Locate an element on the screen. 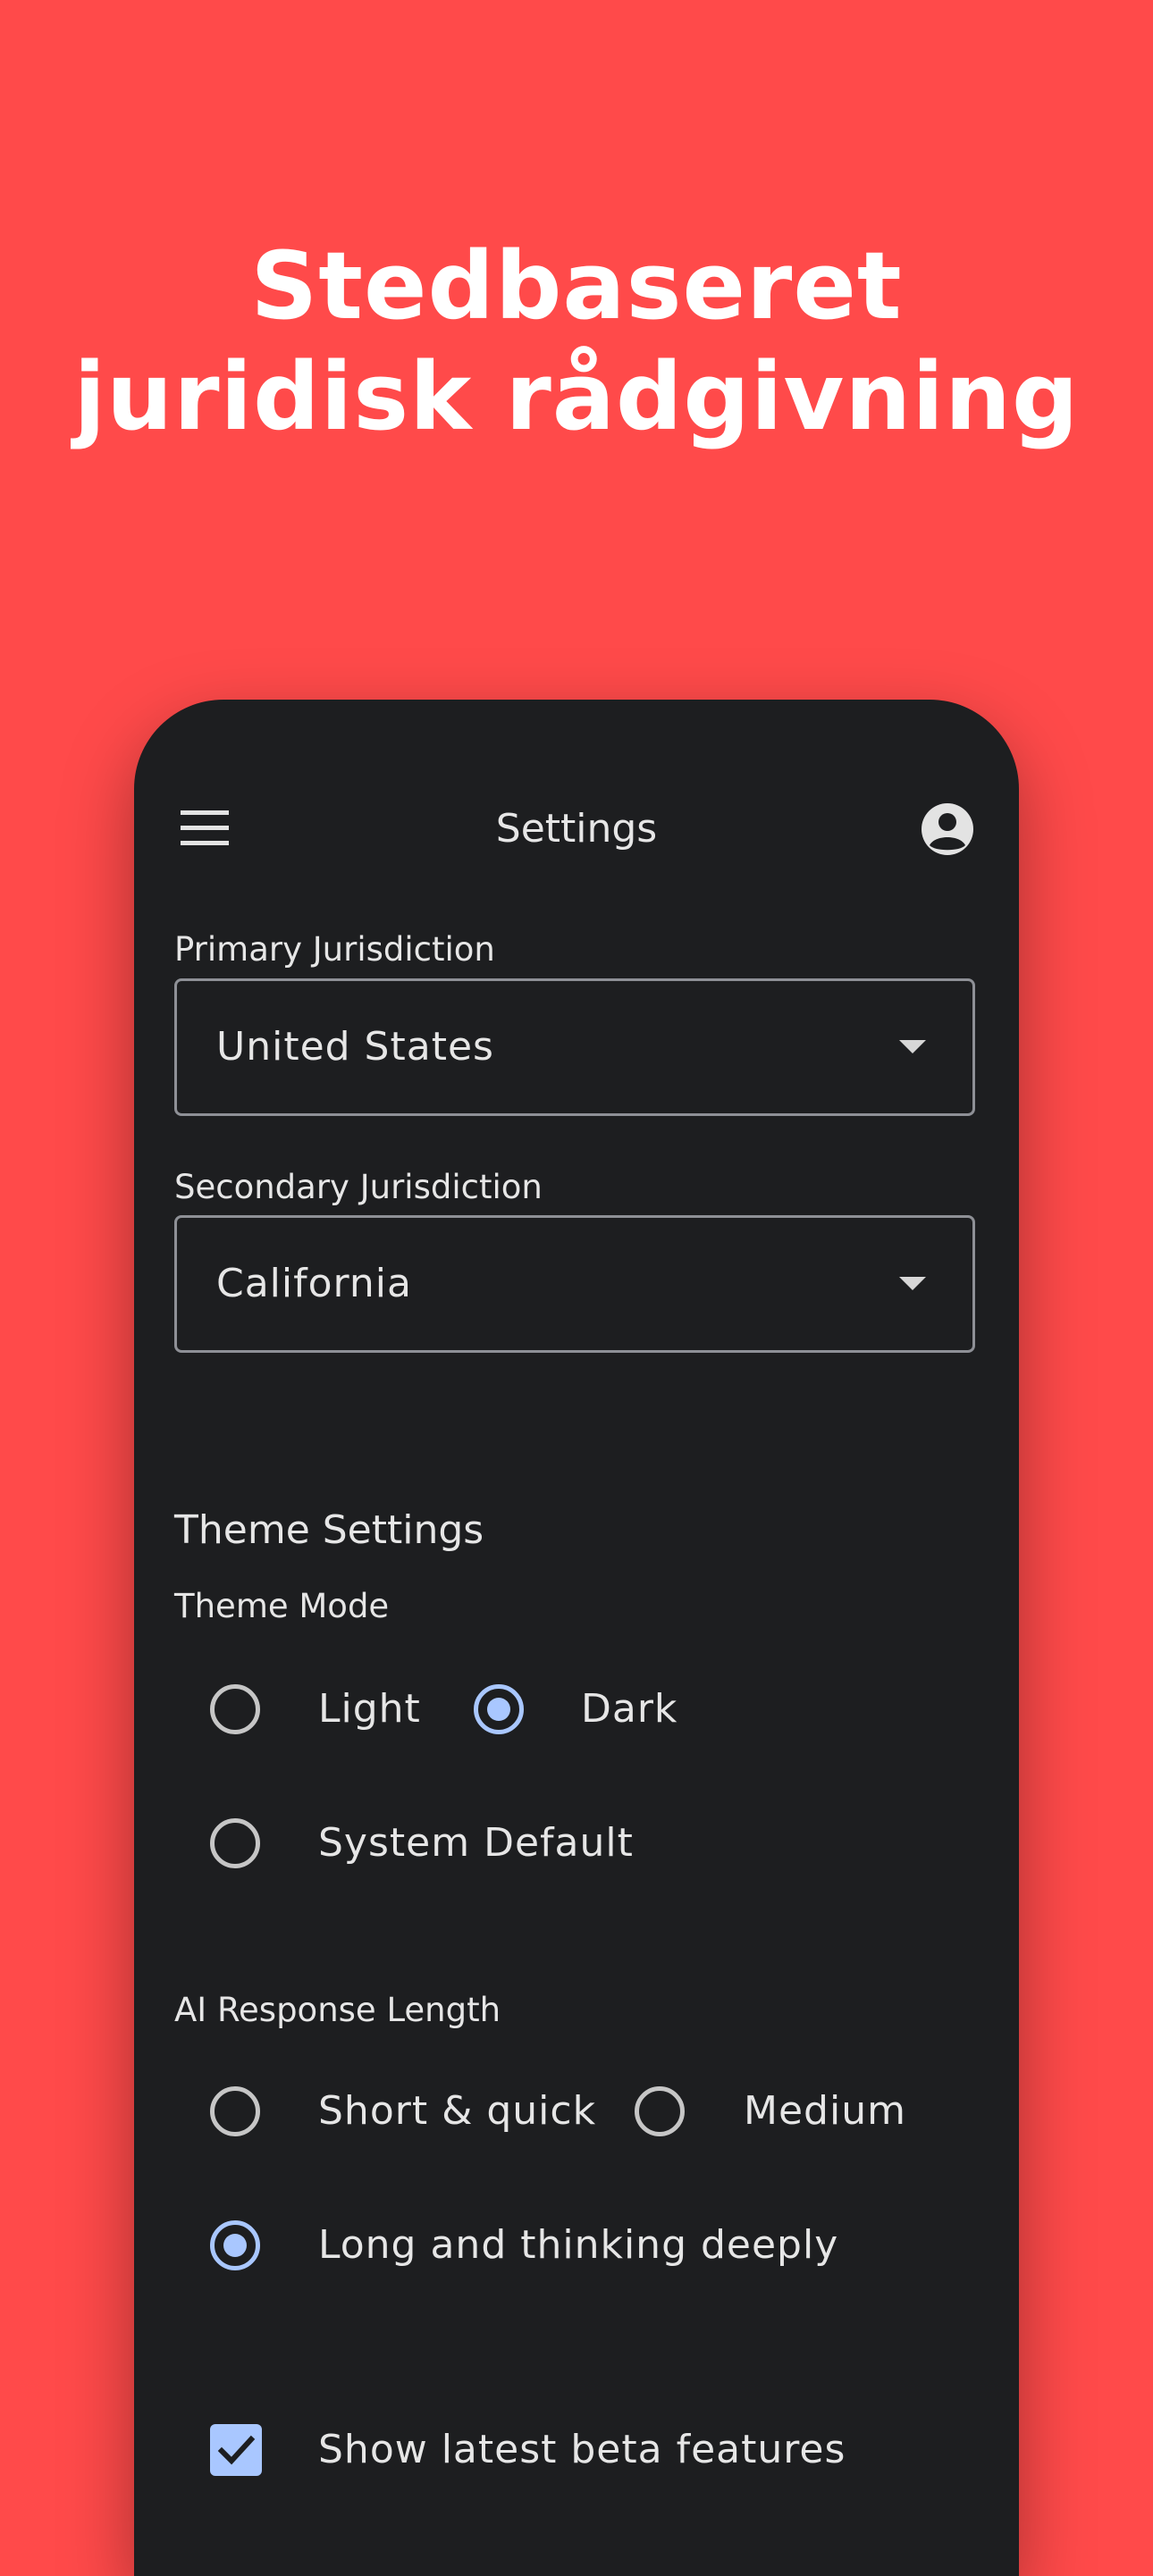 The image size is (1153, 2576). radio-response-long is located at coordinates (235, 2245).